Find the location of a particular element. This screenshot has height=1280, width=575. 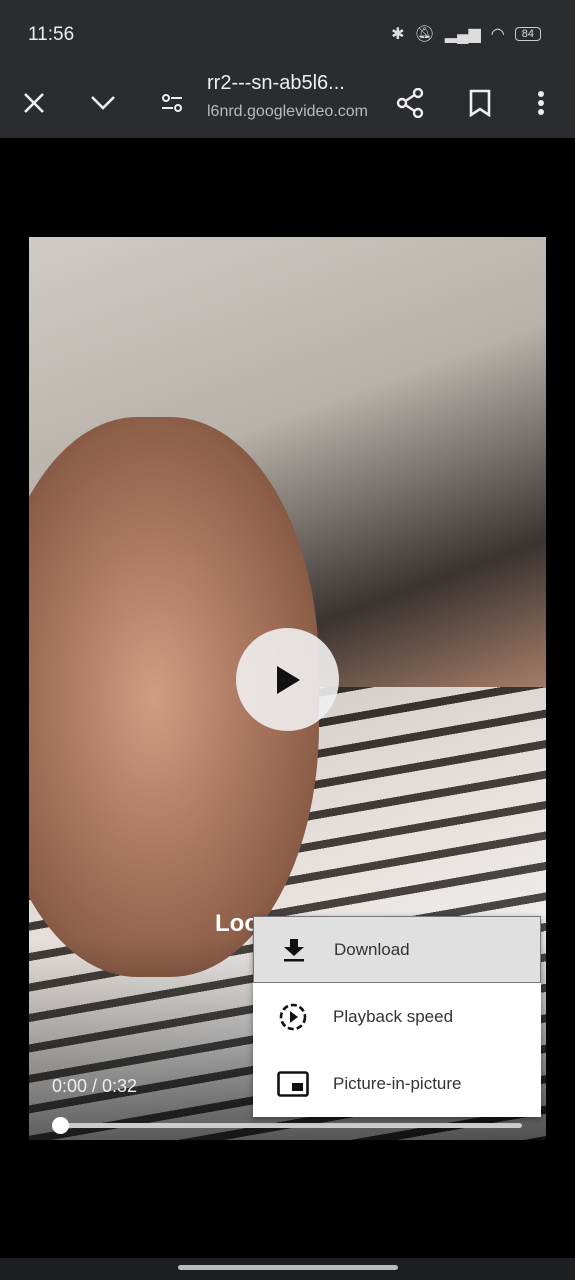

share-button is located at coordinates (410, 103).